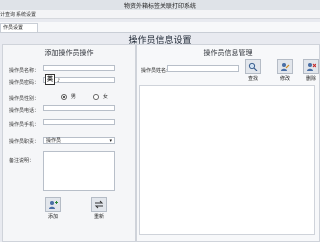 The image size is (320, 242). I want to click on name-input, so click(79, 68).